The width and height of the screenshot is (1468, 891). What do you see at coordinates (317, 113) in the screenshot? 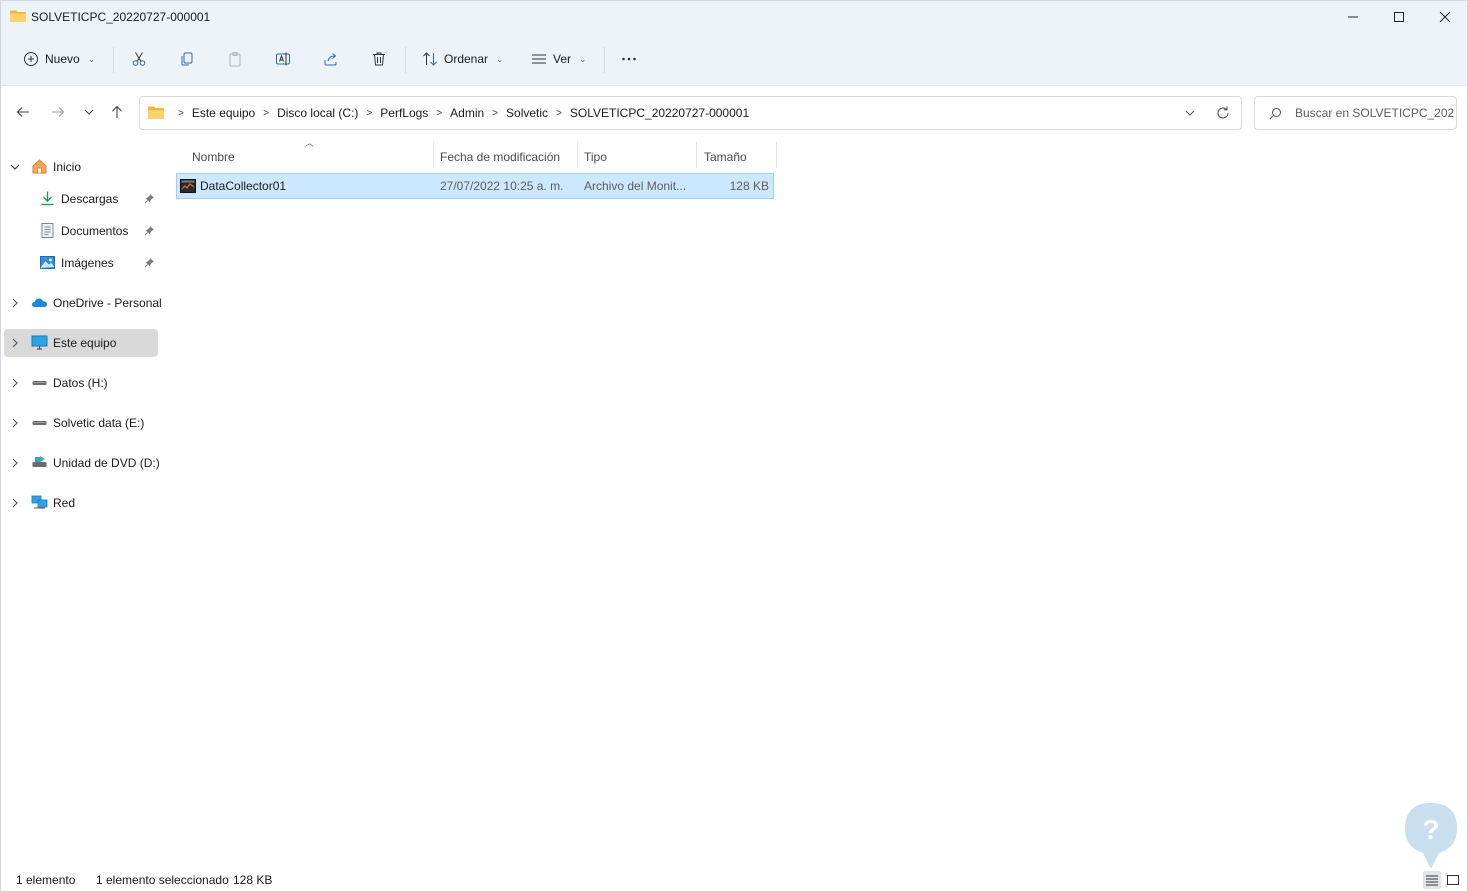
I see `breadcrumb-item: Disco local (C:)` at bounding box center [317, 113].